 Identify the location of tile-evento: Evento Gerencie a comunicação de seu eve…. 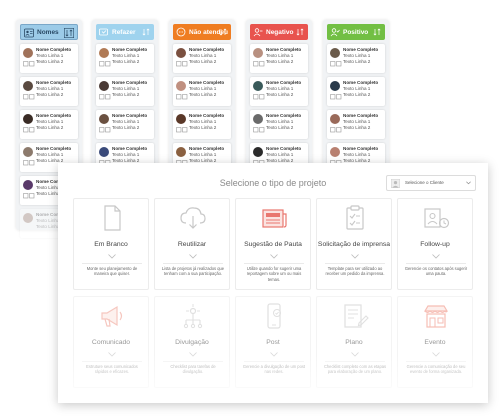
(435, 342).